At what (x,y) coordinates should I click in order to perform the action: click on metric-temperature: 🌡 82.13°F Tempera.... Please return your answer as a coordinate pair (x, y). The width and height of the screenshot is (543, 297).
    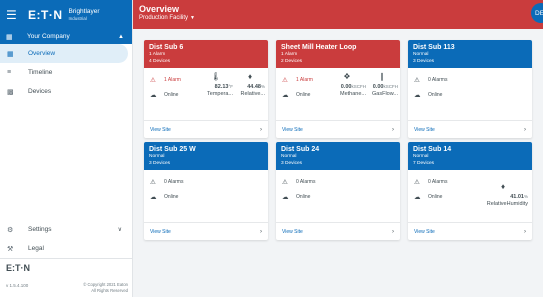
    Looking at the image, I should click on (216, 84).